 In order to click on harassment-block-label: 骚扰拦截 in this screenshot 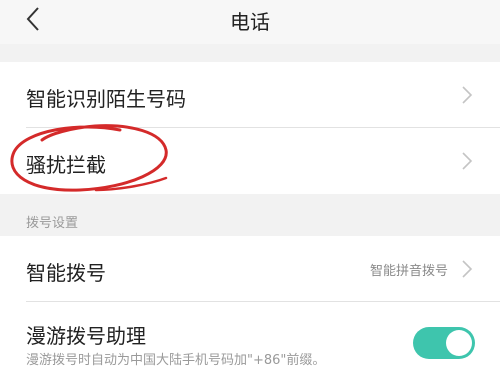, I will do `click(66, 165)`.